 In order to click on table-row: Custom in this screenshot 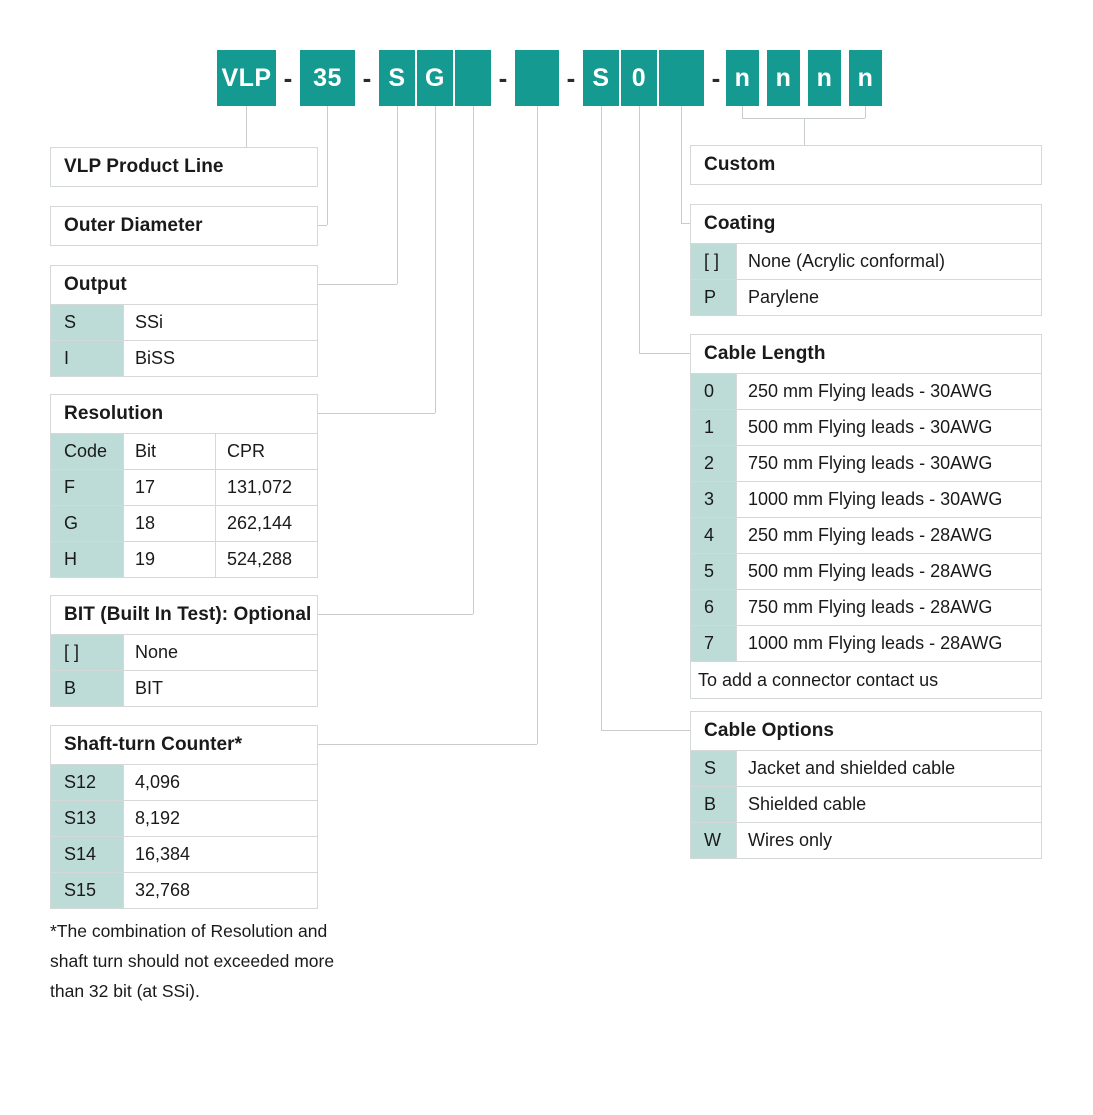, I will do `click(866, 165)`.